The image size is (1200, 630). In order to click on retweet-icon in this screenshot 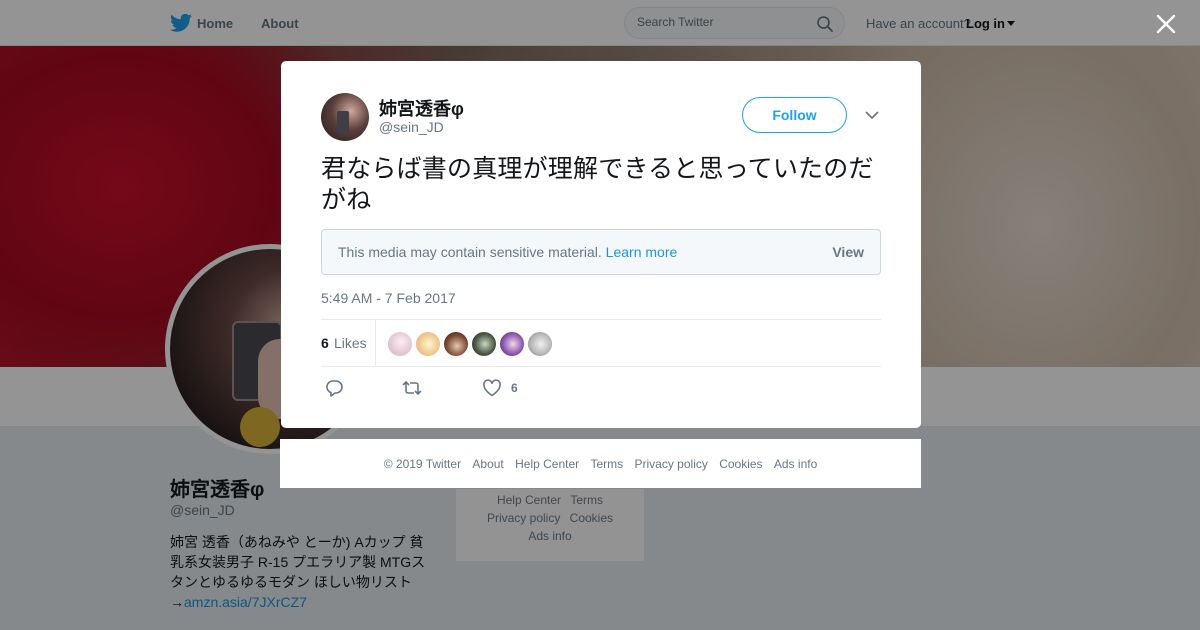, I will do `click(412, 388)`.